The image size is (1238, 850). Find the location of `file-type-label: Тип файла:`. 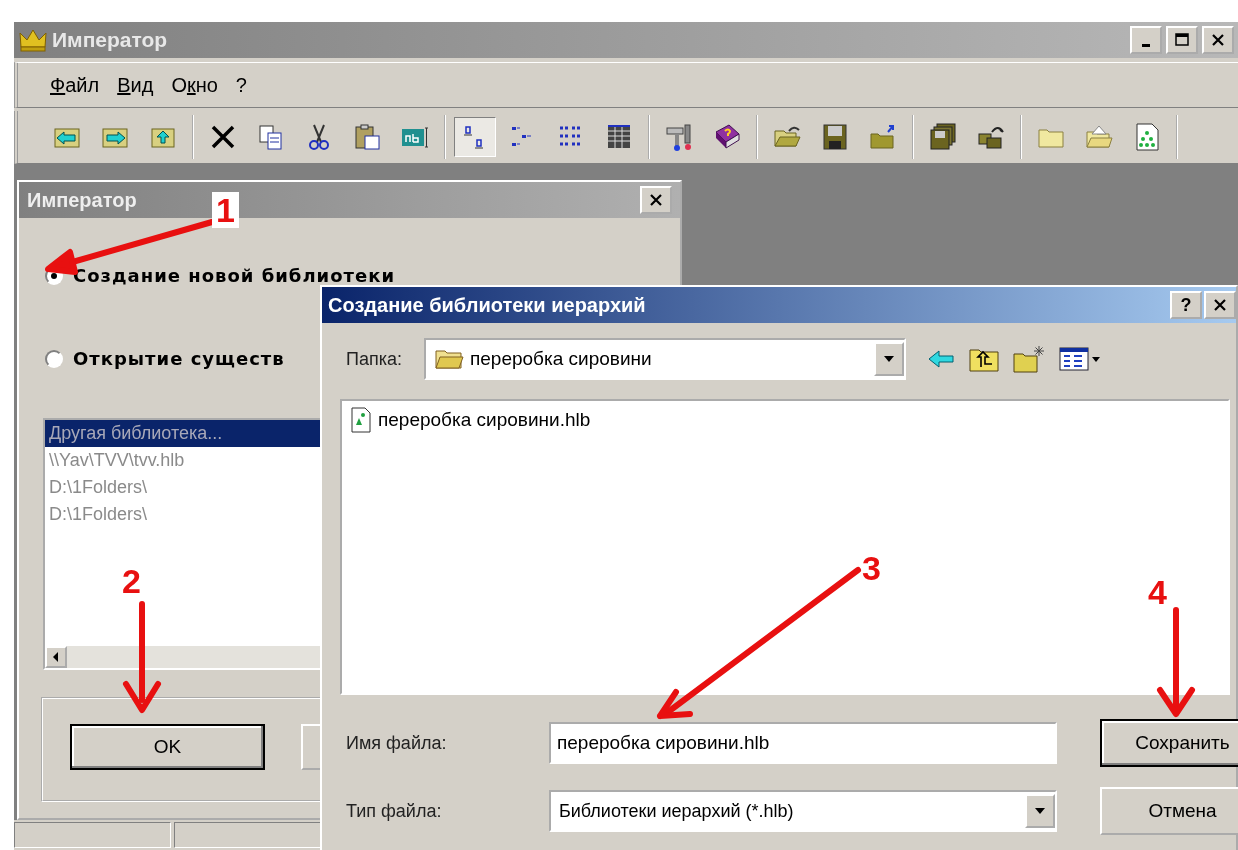

file-type-label: Тип файла: is located at coordinates (394, 811).